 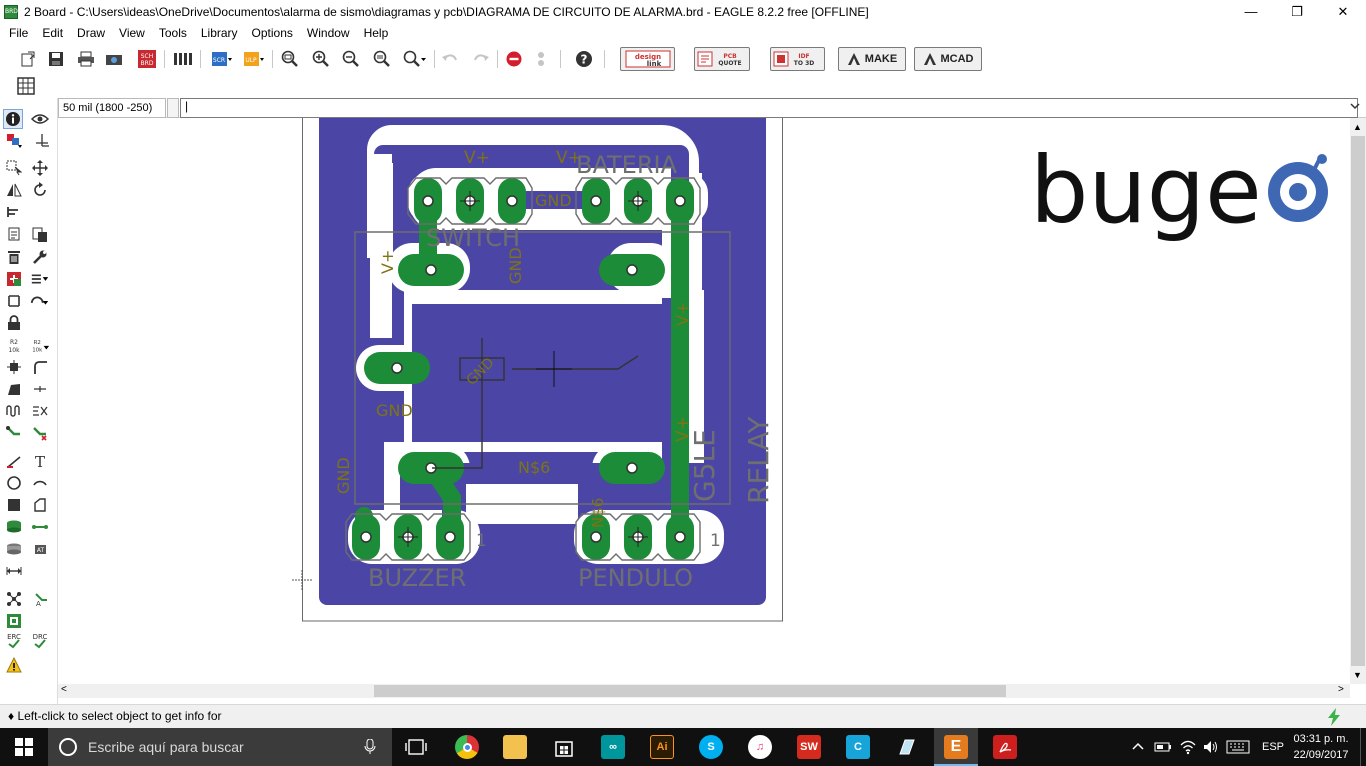 I want to click on lightning-icon, so click(x=1334, y=717).